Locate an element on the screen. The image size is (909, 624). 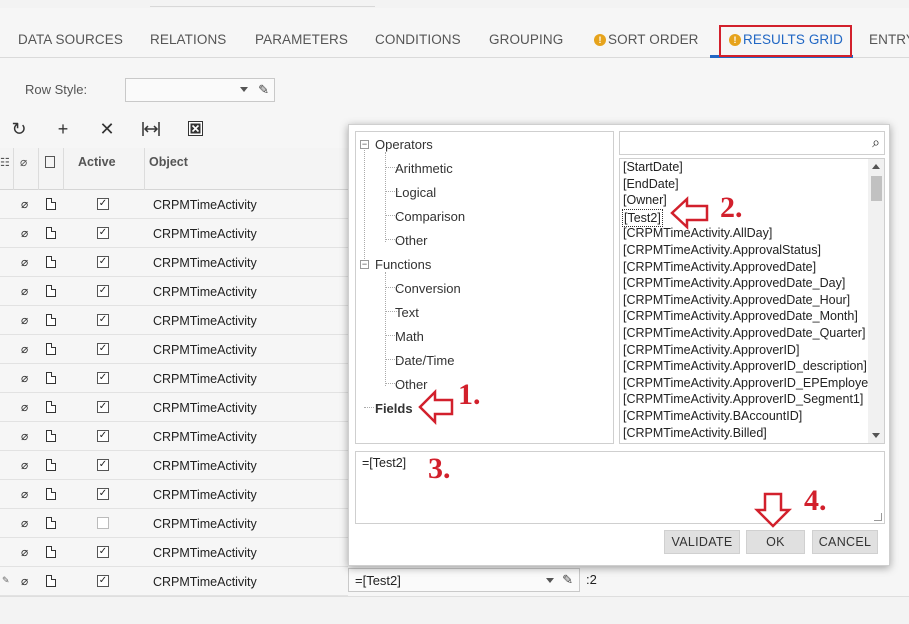
scroll-thumb is located at coordinates (876, 188).